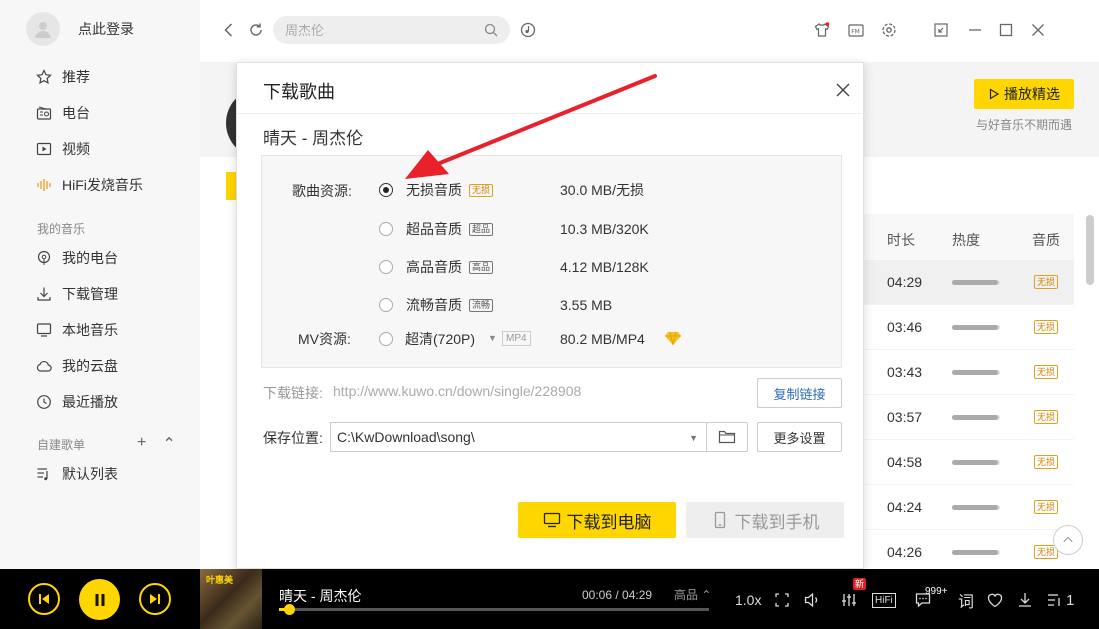 The width and height of the screenshot is (1099, 629). What do you see at coordinates (812, 600) in the screenshot?
I see `volume-button` at bounding box center [812, 600].